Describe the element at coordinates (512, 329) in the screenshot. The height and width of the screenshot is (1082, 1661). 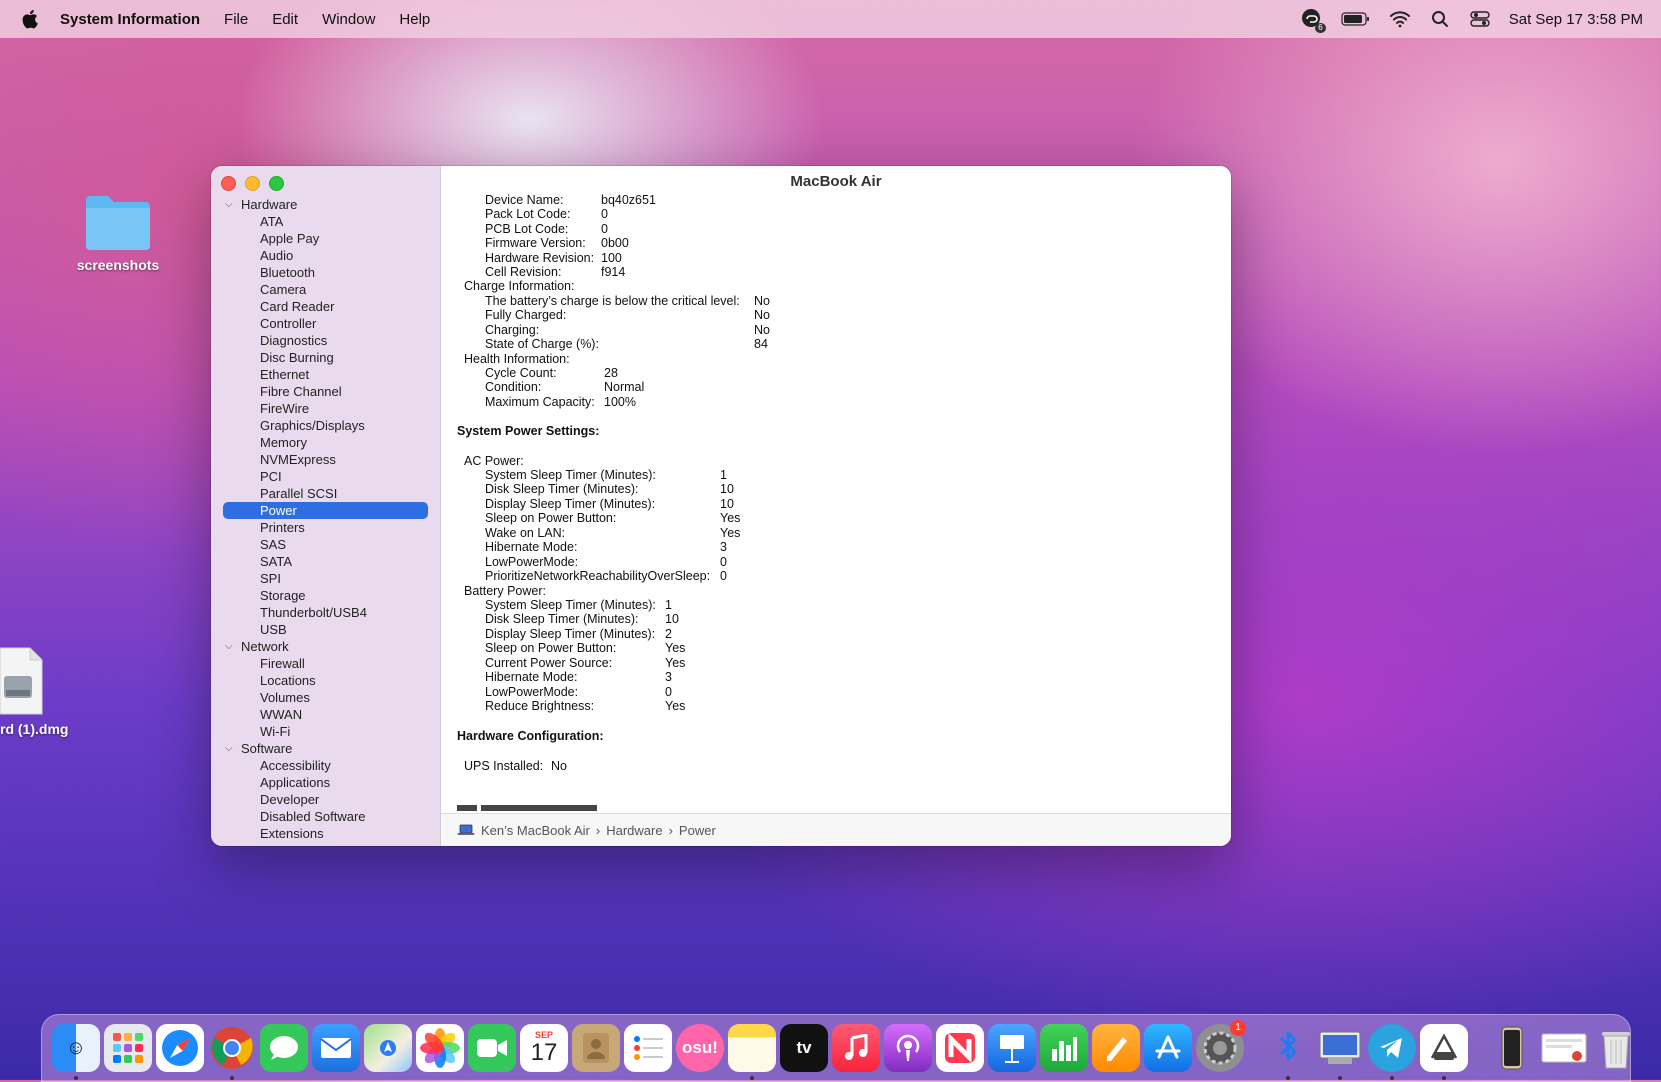
I see `charge-key: Charging:` at that location.